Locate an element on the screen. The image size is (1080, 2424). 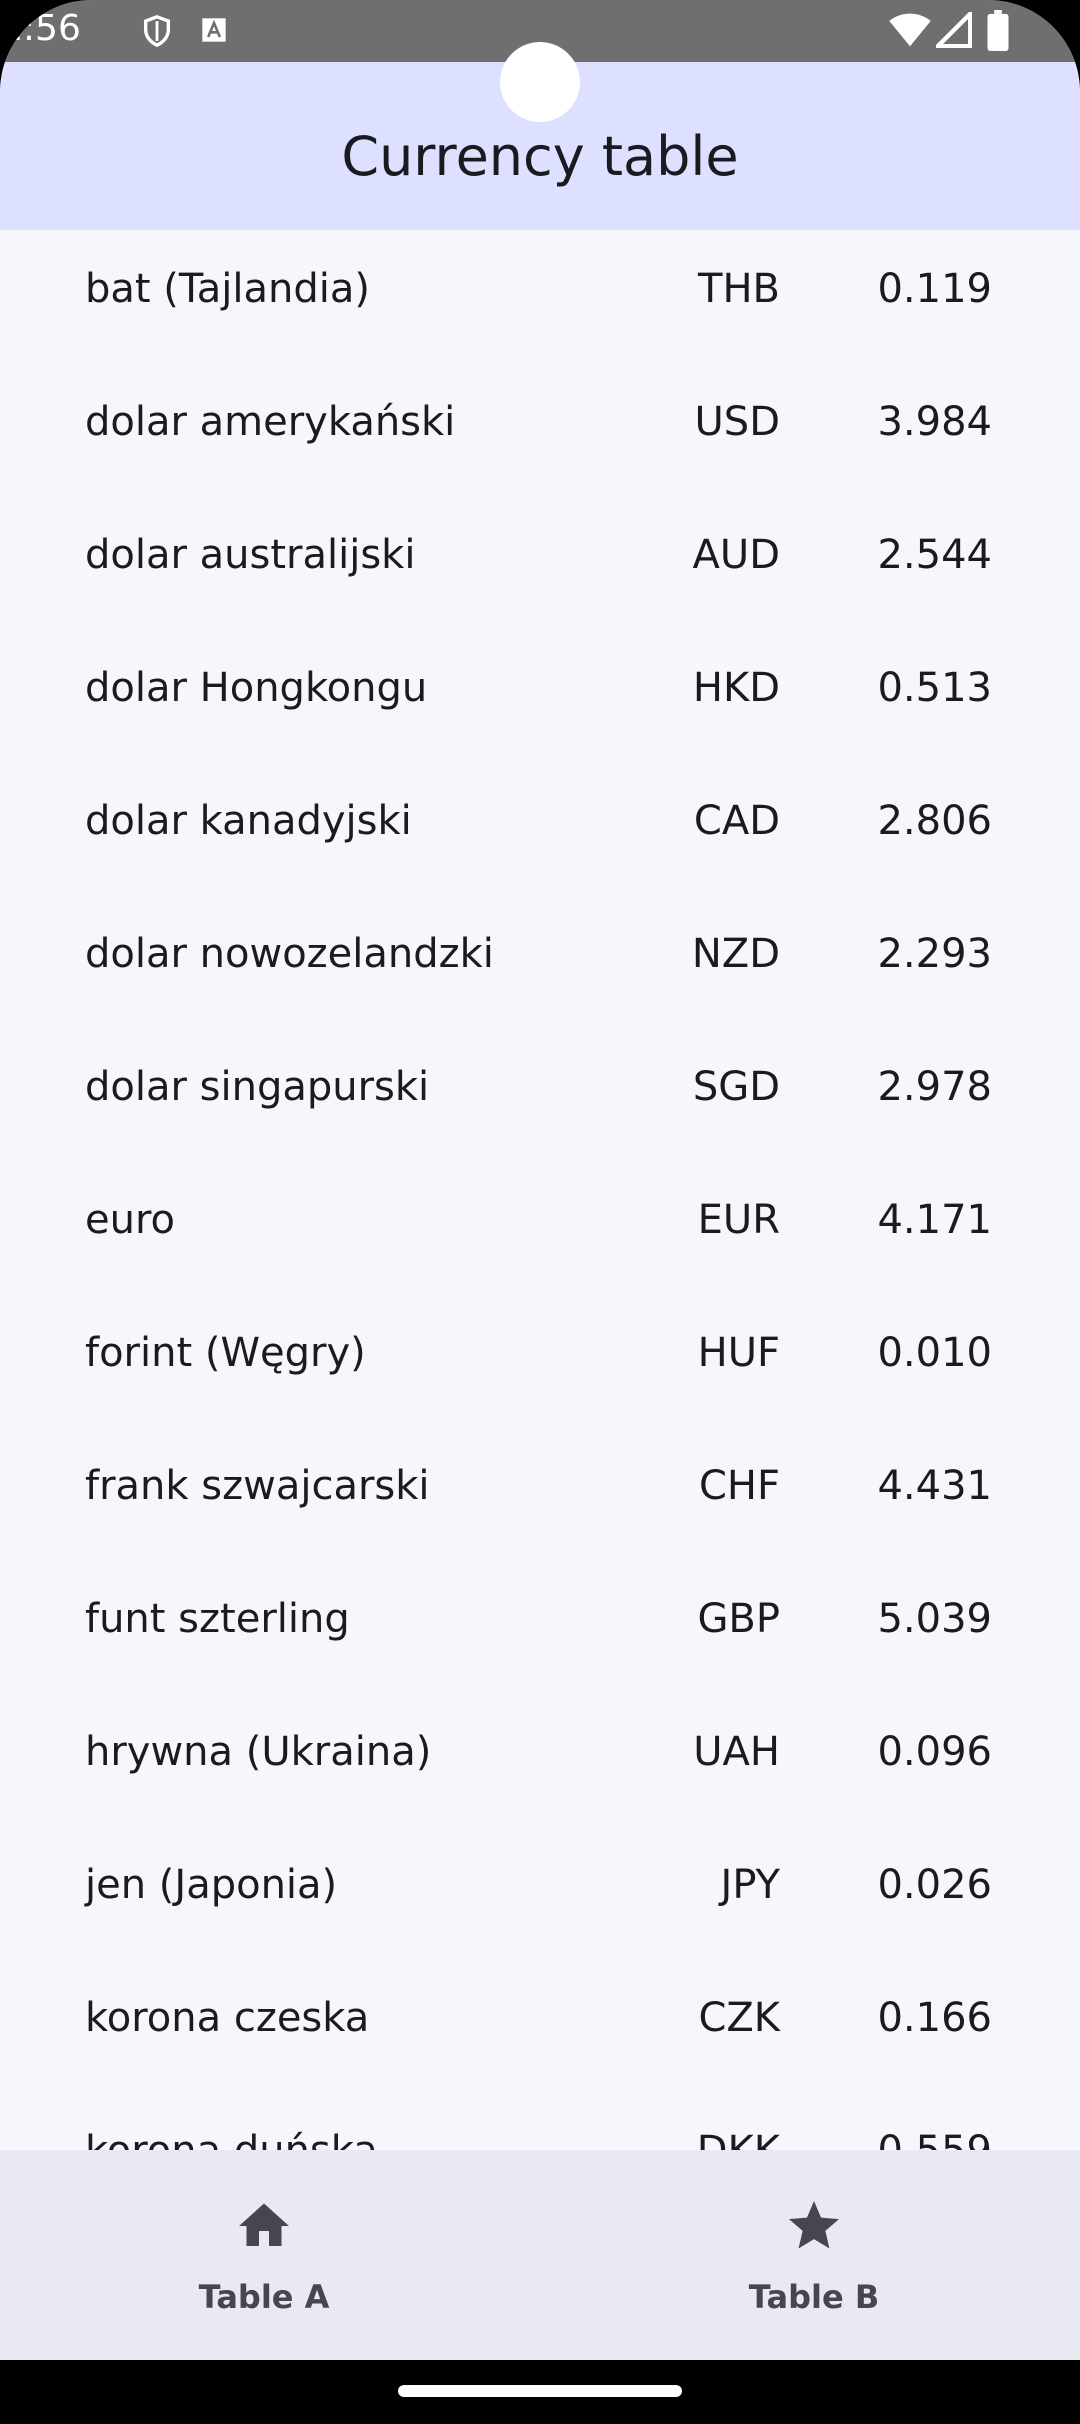
home-indicator is located at coordinates (540, 2391).